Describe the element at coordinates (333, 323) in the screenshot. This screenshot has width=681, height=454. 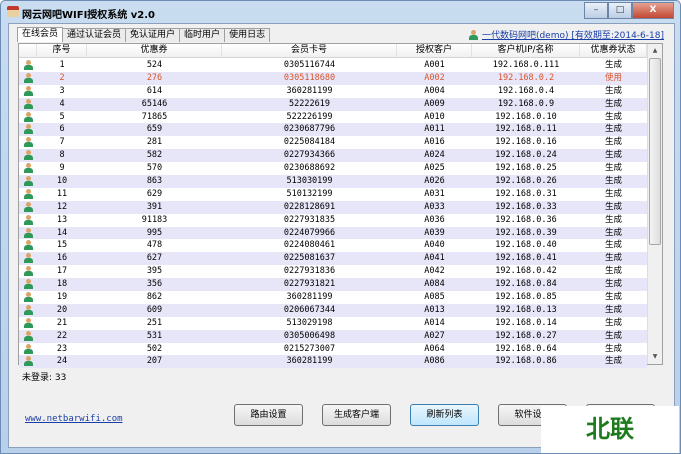
I see `table-row: 21 251 513029198 A014 192.168.0.14 生成` at that location.